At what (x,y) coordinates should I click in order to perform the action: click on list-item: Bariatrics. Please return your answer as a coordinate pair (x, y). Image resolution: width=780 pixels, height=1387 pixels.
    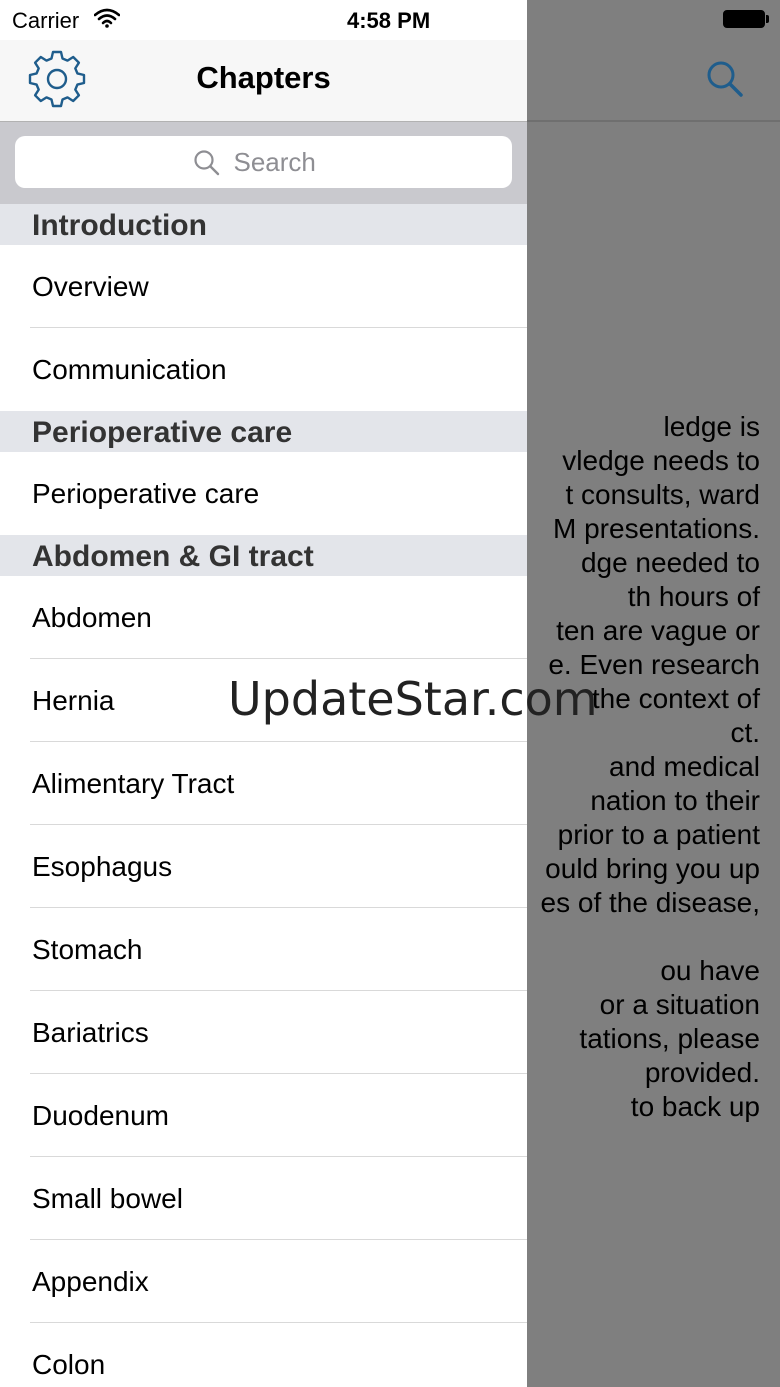
    Looking at the image, I should click on (263, 1032).